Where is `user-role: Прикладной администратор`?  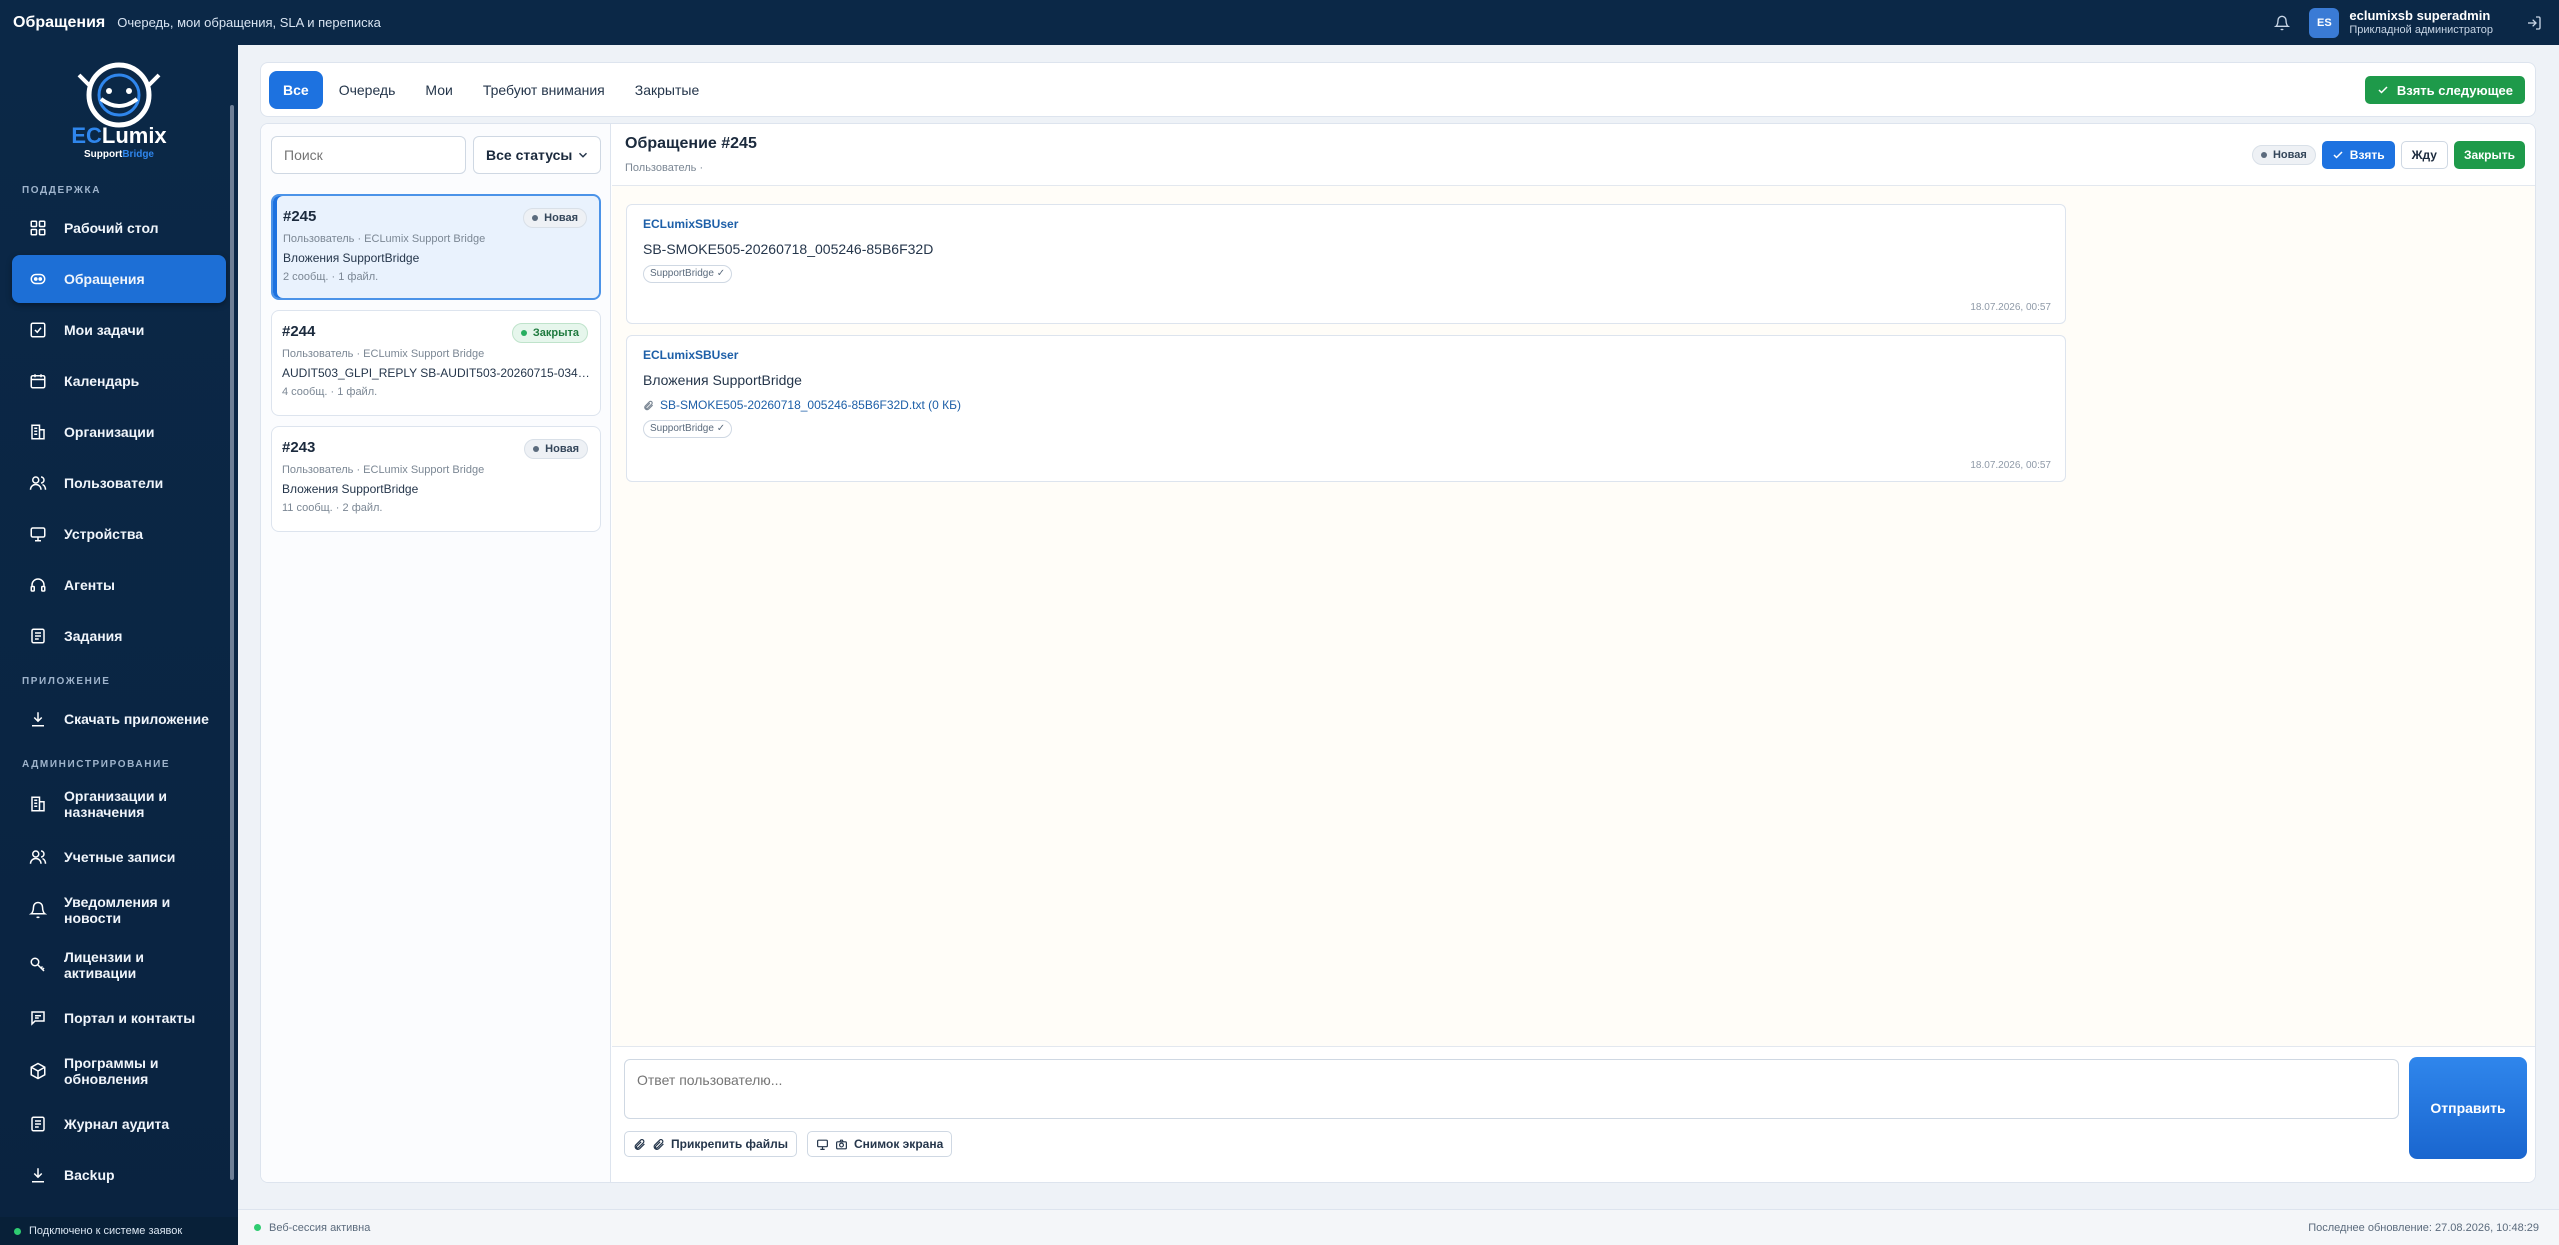 user-role: Прикладной администратор is located at coordinates (2421, 29).